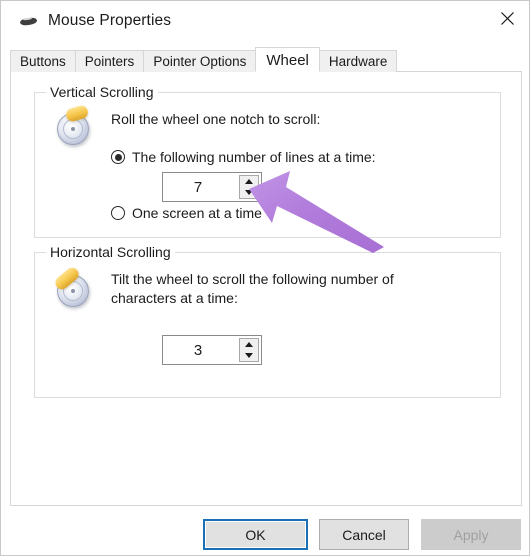  Describe the element at coordinates (507, 18) in the screenshot. I see `close-icon` at that location.